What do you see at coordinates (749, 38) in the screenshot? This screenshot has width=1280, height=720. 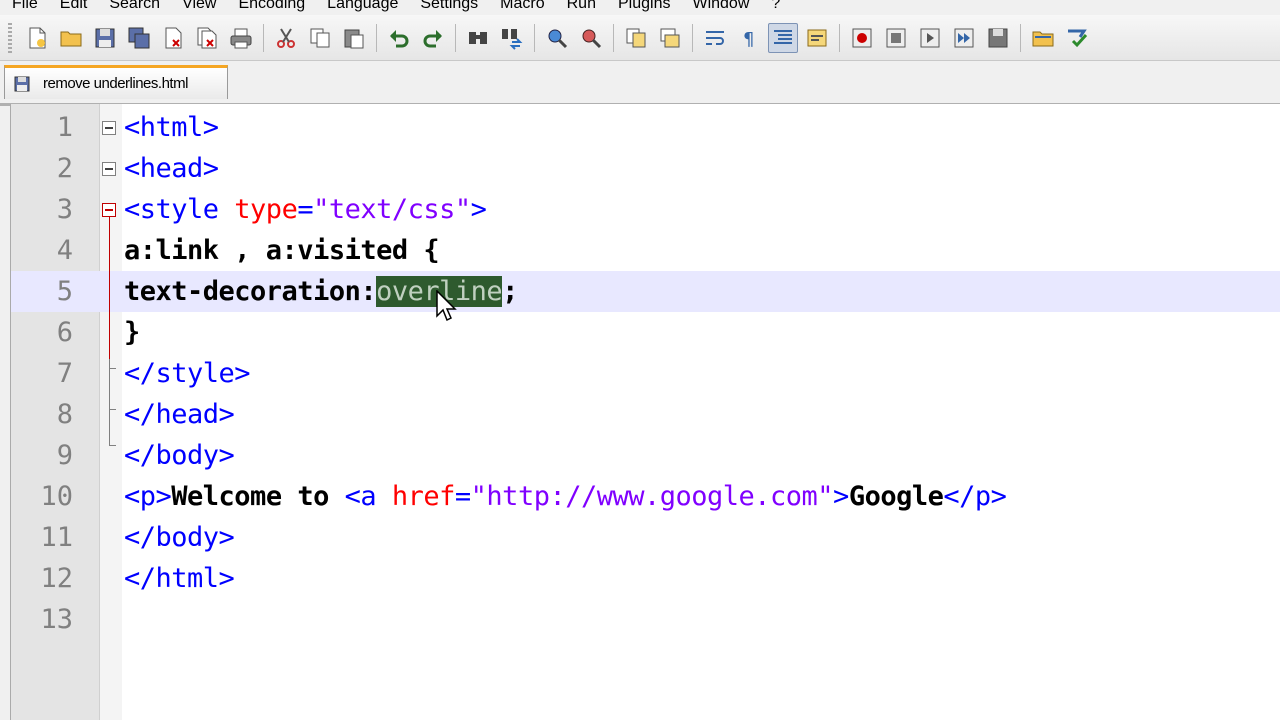 I see `show-all-chars-icon: ¶` at bounding box center [749, 38].